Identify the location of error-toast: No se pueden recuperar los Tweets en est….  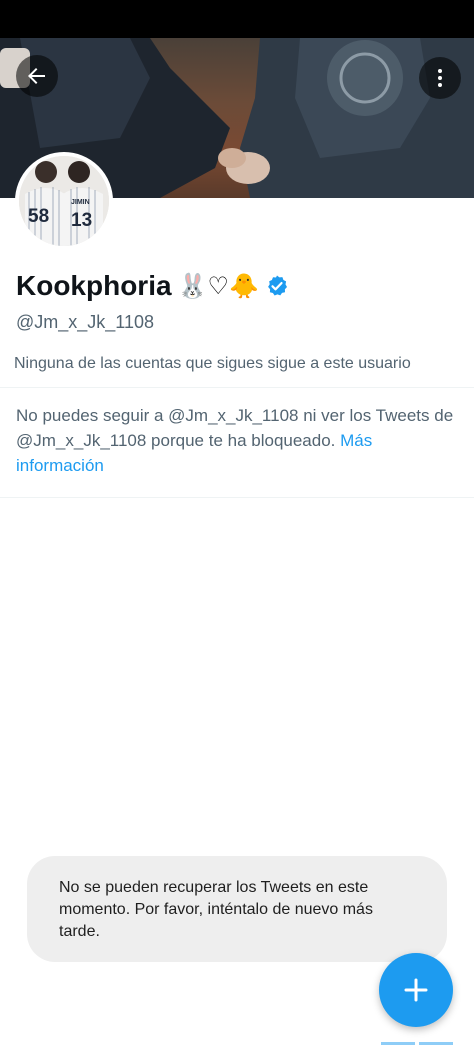
(237, 909).